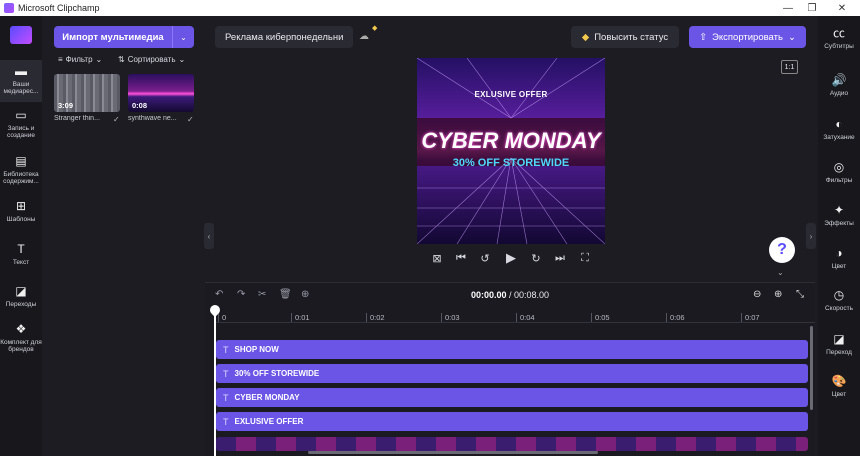  What do you see at coordinates (21, 71) in the screenshot?
I see `folder-icon: ▬` at bounding box center [21, 71].